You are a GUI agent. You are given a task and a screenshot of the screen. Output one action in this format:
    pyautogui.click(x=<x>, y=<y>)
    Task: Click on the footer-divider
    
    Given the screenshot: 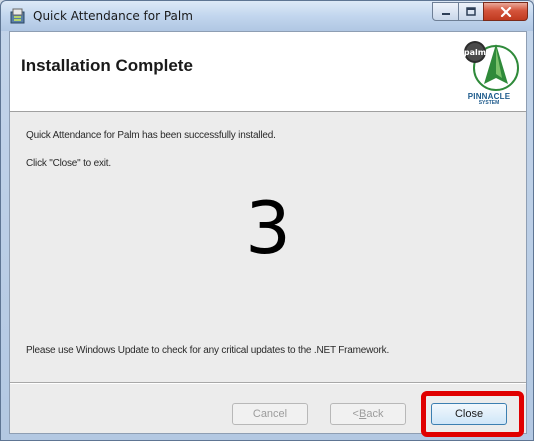 What is the action you would take?
    pyautogui.click(x=268, y=383)
    